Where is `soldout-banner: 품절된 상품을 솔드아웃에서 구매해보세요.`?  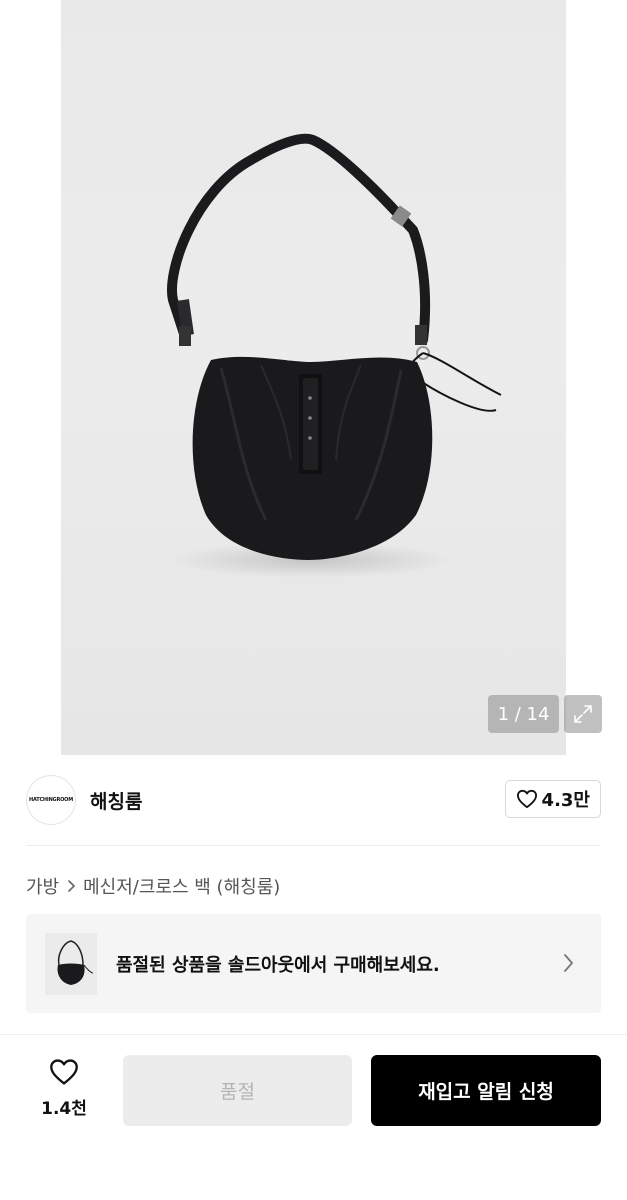 soldout-banner: 품절된 상품을 솔드아웃에서 구매해보세요. is located at coordinates (313, 963).